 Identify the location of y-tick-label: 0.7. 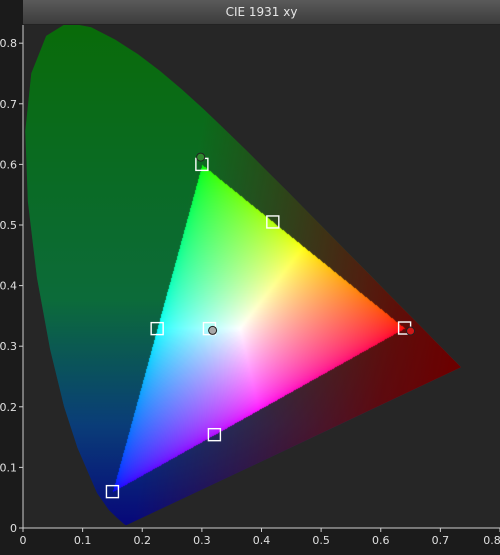
(8, 104).